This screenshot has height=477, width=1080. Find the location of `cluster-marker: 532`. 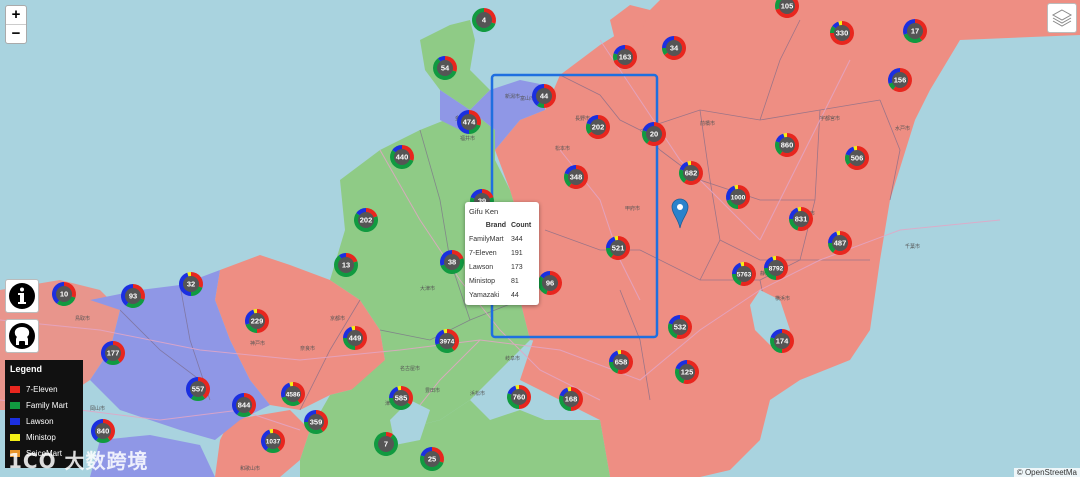

cluster-marker: 532 is located at coordinates (680, 327).